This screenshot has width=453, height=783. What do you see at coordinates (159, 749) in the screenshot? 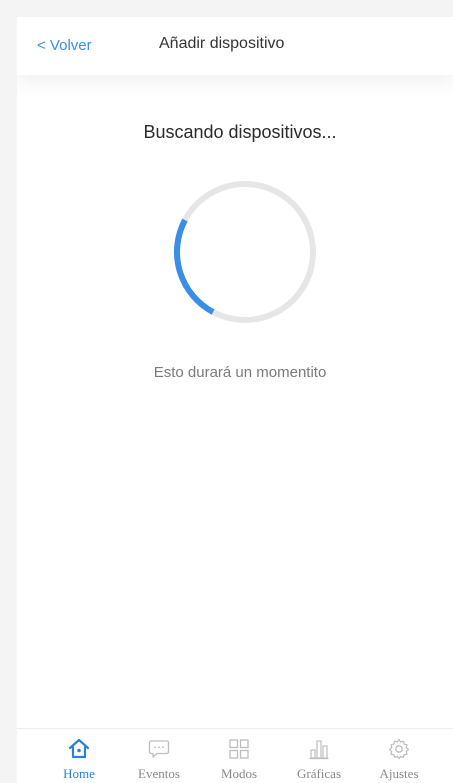
I see `chat-bubble-icon` at bounding box center [159, 749].